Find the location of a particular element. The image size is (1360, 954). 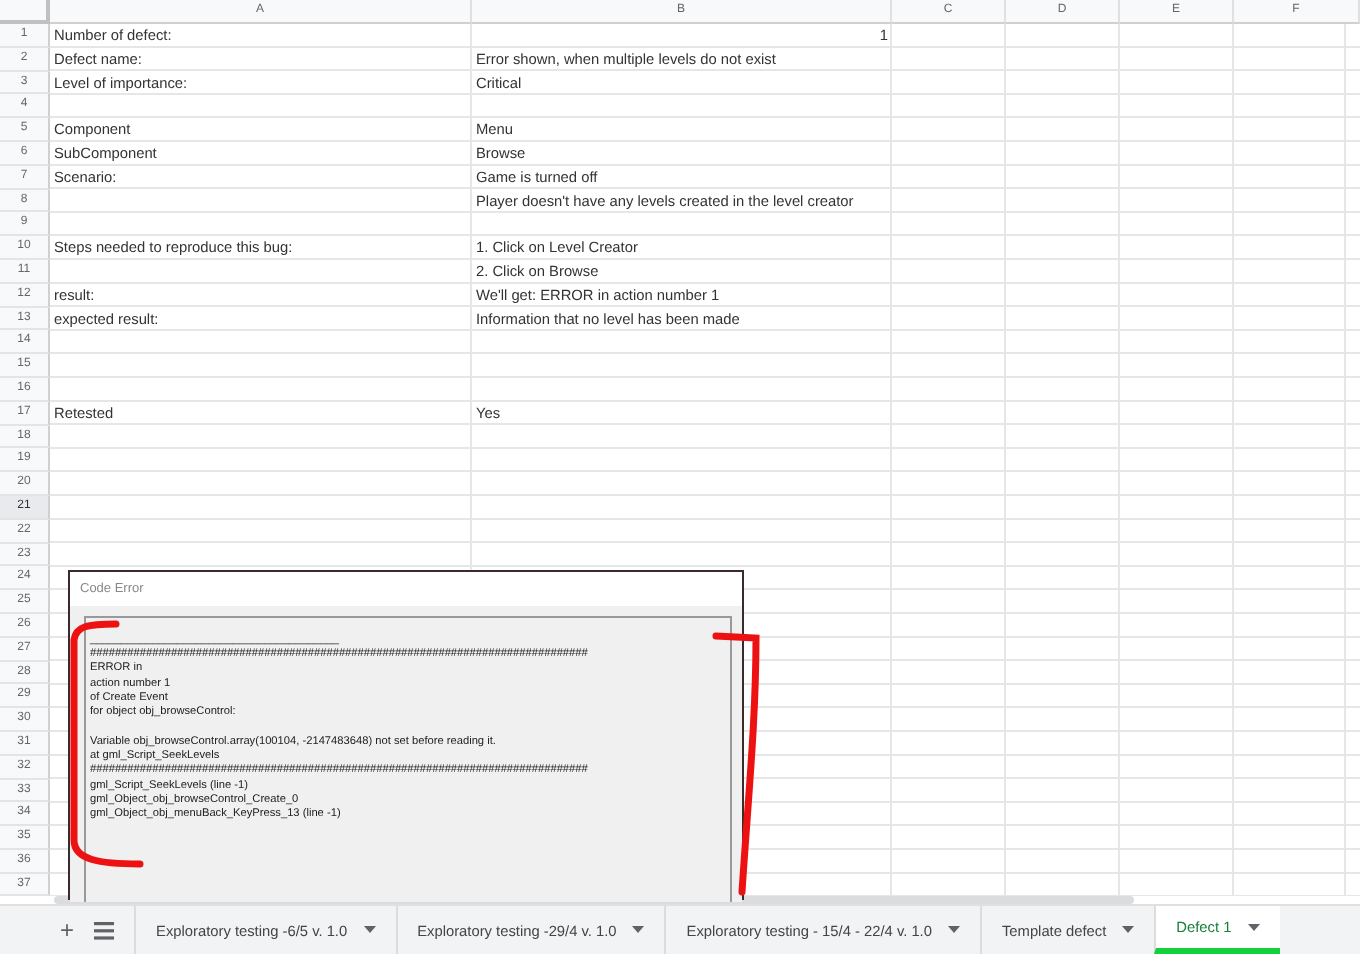

corner-header is located at coordinates (25, 12).